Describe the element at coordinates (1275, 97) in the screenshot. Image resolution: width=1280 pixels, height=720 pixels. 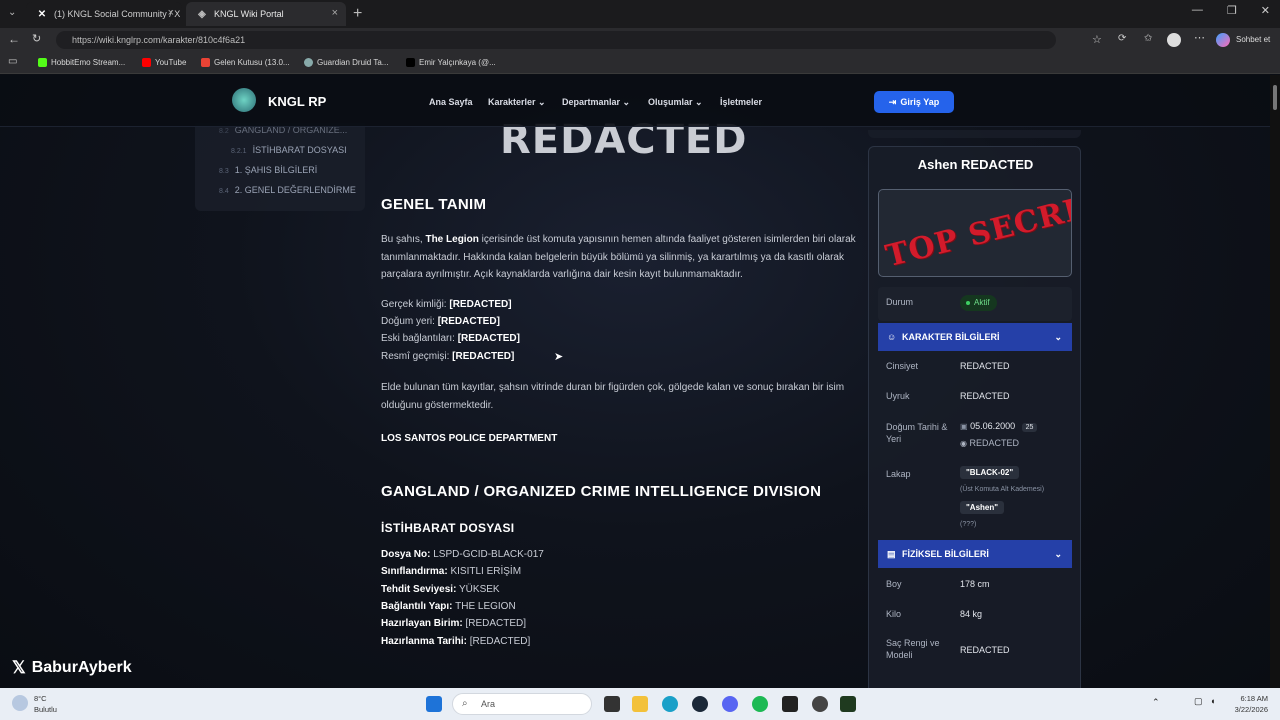
I see `scrollbar-thumb` at that location.